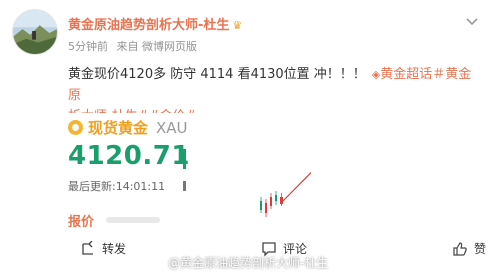  What do you see at coordinates (406, 74) in the screenshot?
I see `topic-tag-gold-super: 黄金超话` at bounding box center [406, 74].